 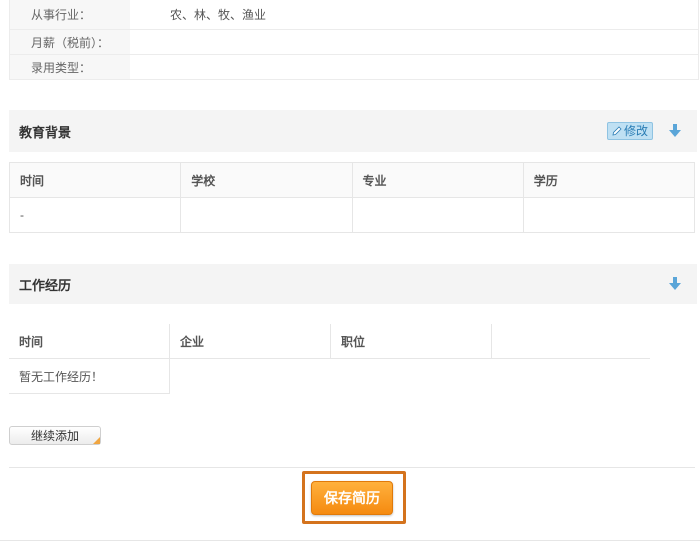 I want to click on basic-info-table: 从事行业： 农、林、牧、渔业 月薪（税前）： 录用类型：, so click(x=354, y=40).